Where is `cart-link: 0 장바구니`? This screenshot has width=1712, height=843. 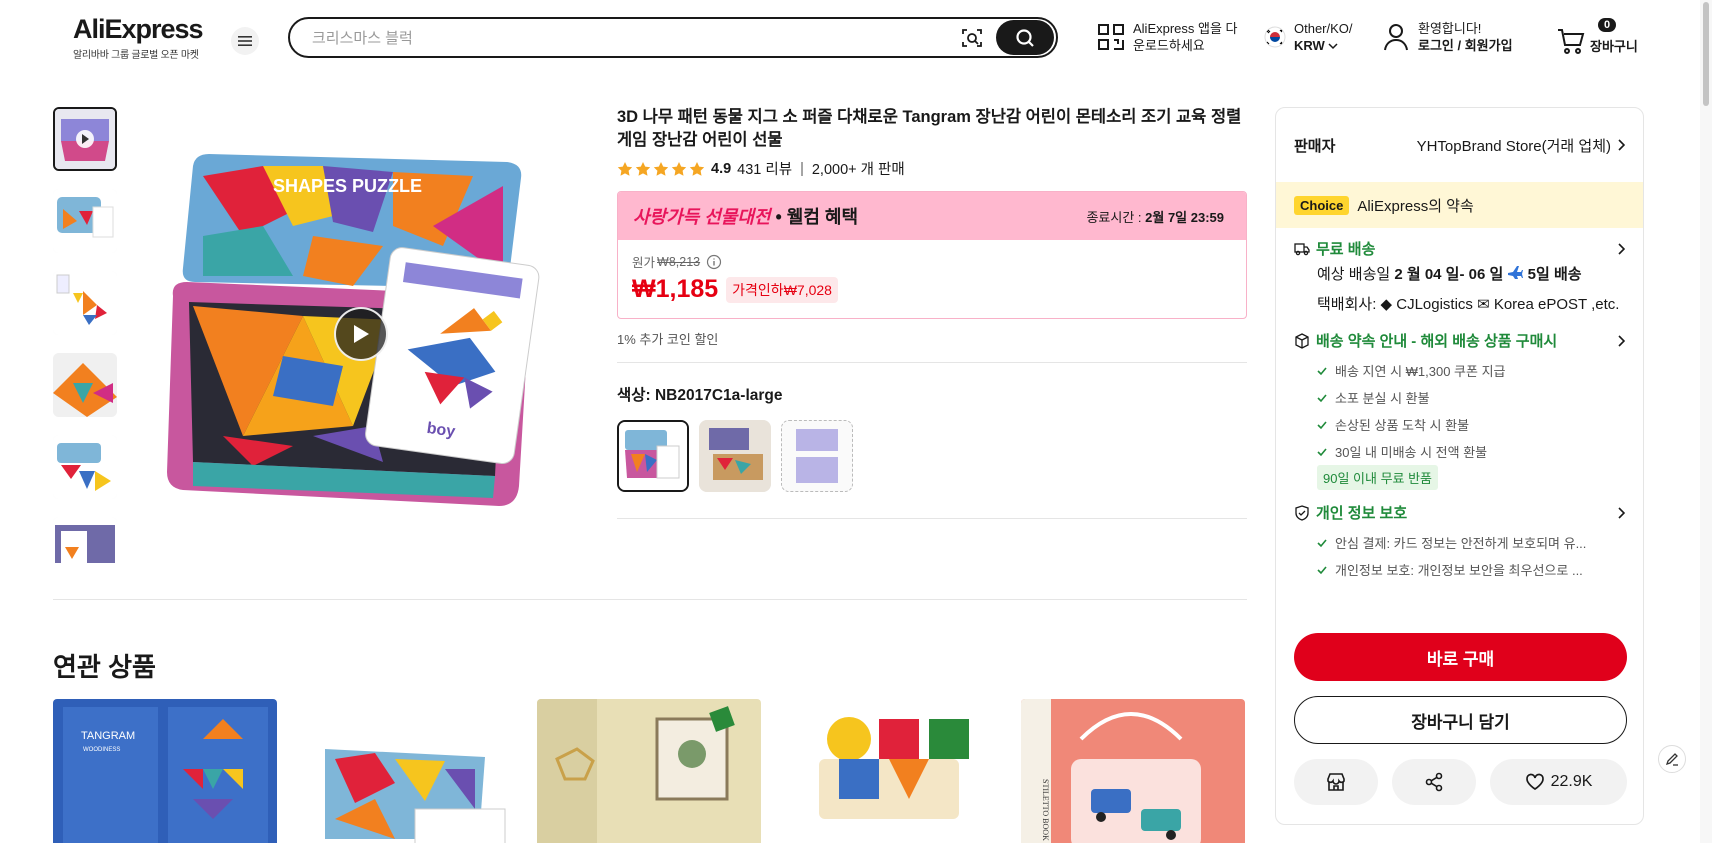 cart-link: 0 장바구니 is located at coordinates (1597, 36).